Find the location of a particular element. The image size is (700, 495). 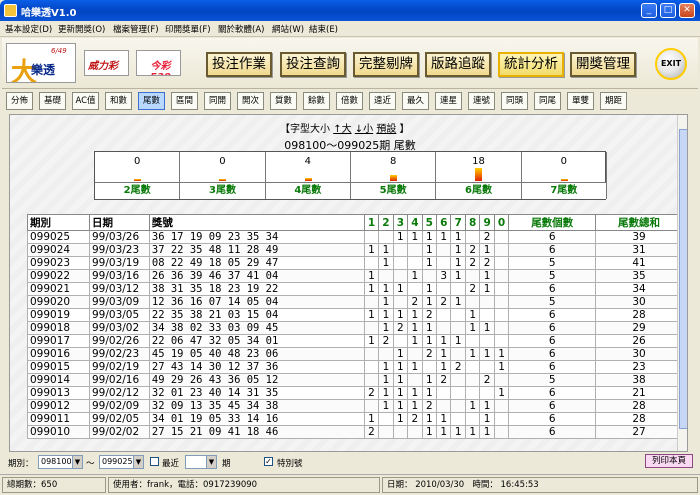

menu-print: 印開獎單(F) is located at coordinates (188, 29).